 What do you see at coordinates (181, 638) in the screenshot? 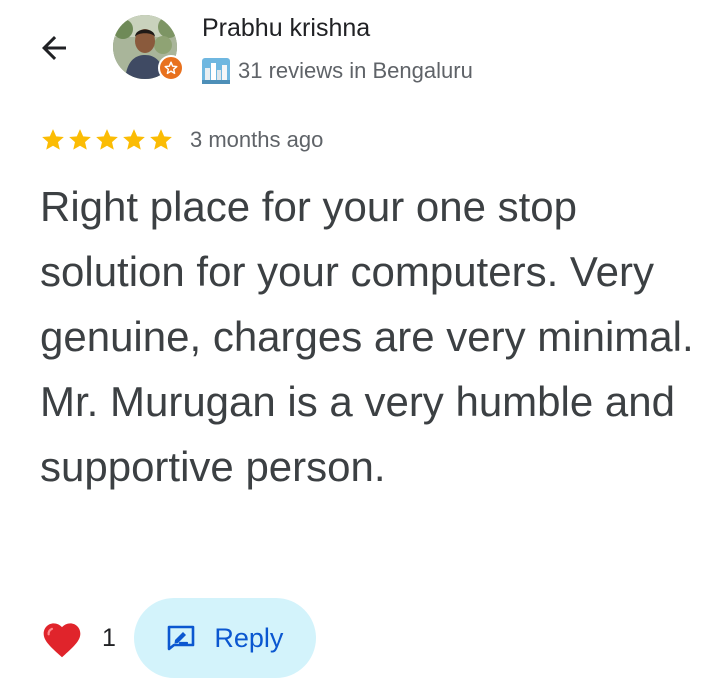
I see `reply-icon` at bounding box center [181, 638].